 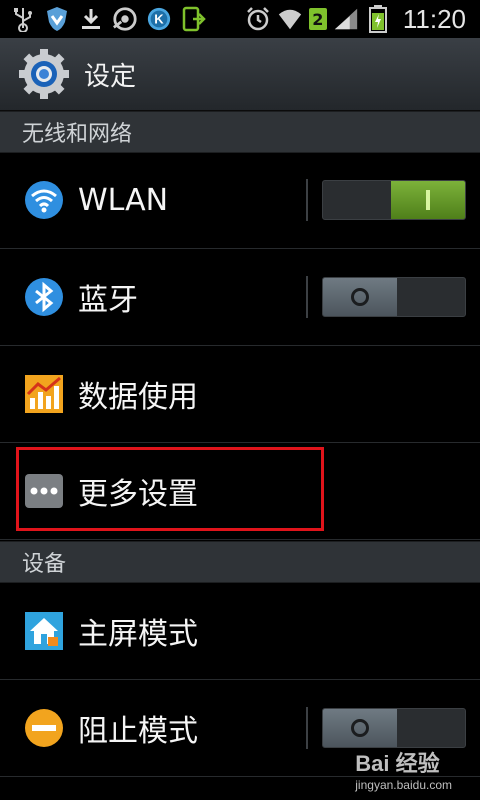 What do you see at coordinates (240, 200) in the screenshot?
I see `settings-row-wlan: WLAN` at bounding box center [240, 200].